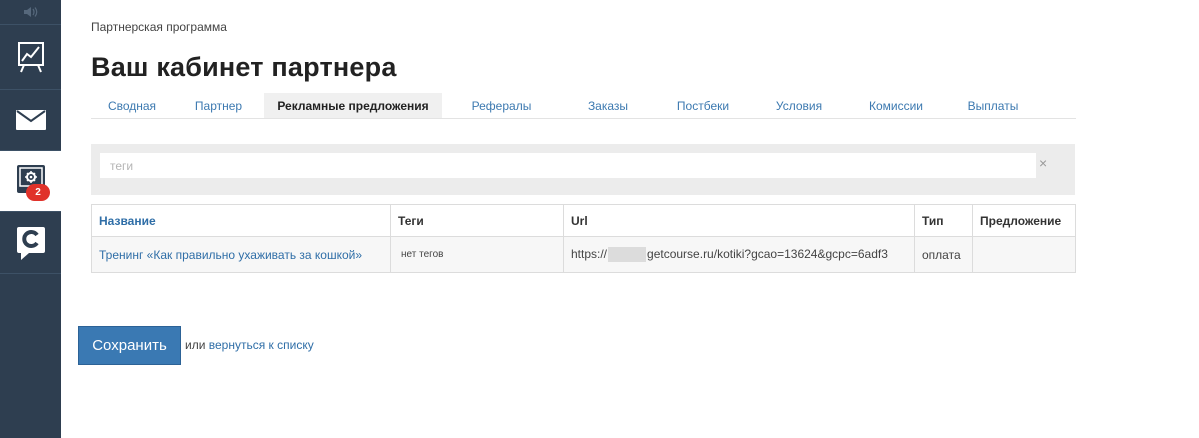 The width and height of the screenshot is (1199, 438). Describe the element at coordinates (627, 255) in the screenshot. I see `url-redacted-block` at that location.